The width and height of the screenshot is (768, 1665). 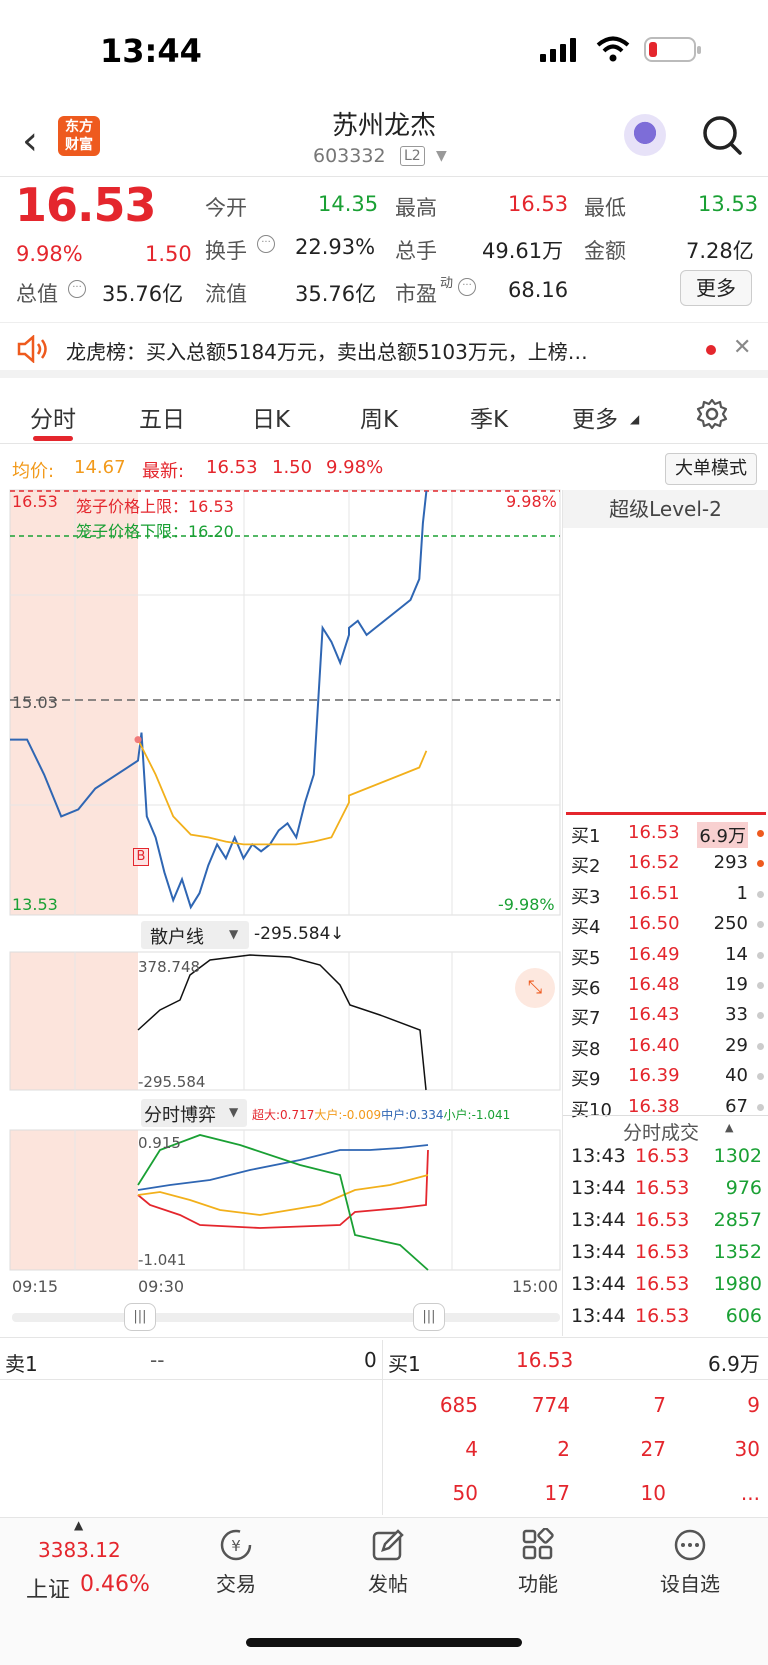 What do you see at coordinates (384, 1642) in the screenshot?
I see `home-indicator` at bounding box center [384, 1642].